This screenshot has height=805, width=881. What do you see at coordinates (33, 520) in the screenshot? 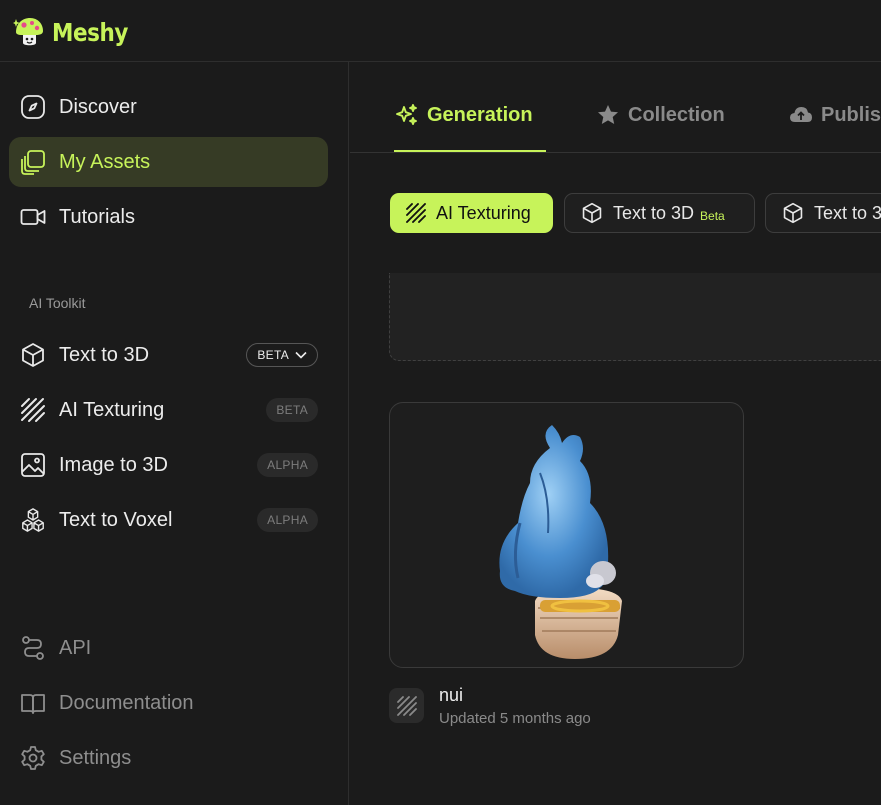
I see `cubes-icon` at bounding box center [33, 520].